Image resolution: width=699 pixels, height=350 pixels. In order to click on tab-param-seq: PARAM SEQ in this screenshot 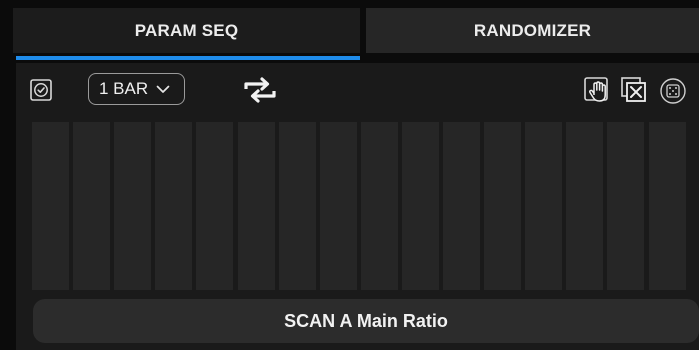, I will do `click(186, 30)`.